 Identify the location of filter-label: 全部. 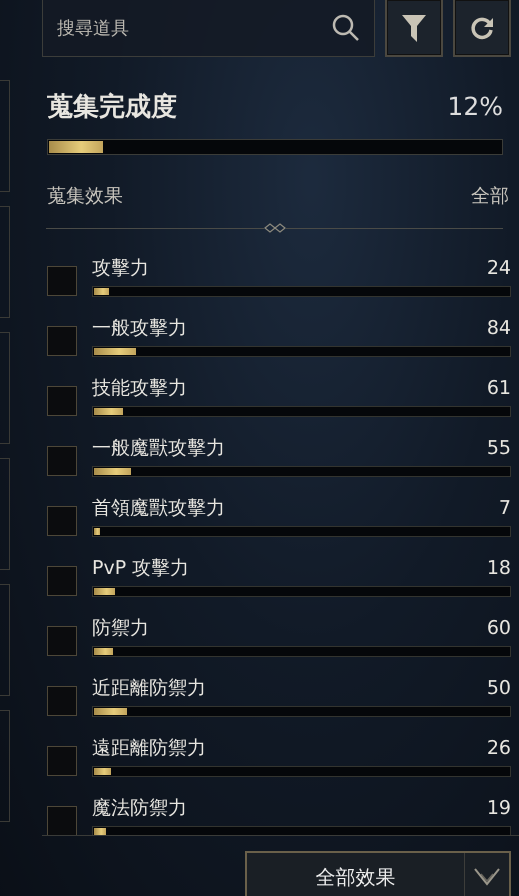
(490, 196).